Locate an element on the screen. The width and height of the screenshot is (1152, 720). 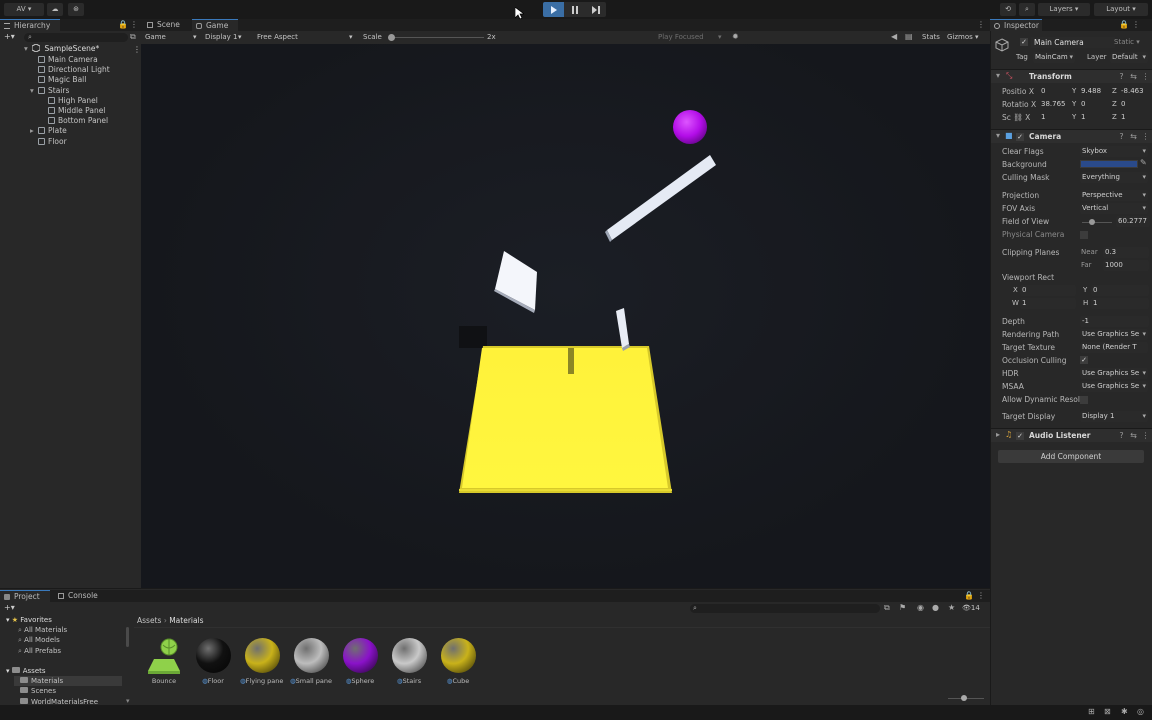
tab-hierarchy: Hierarchy is located at coordinates (30, 25).